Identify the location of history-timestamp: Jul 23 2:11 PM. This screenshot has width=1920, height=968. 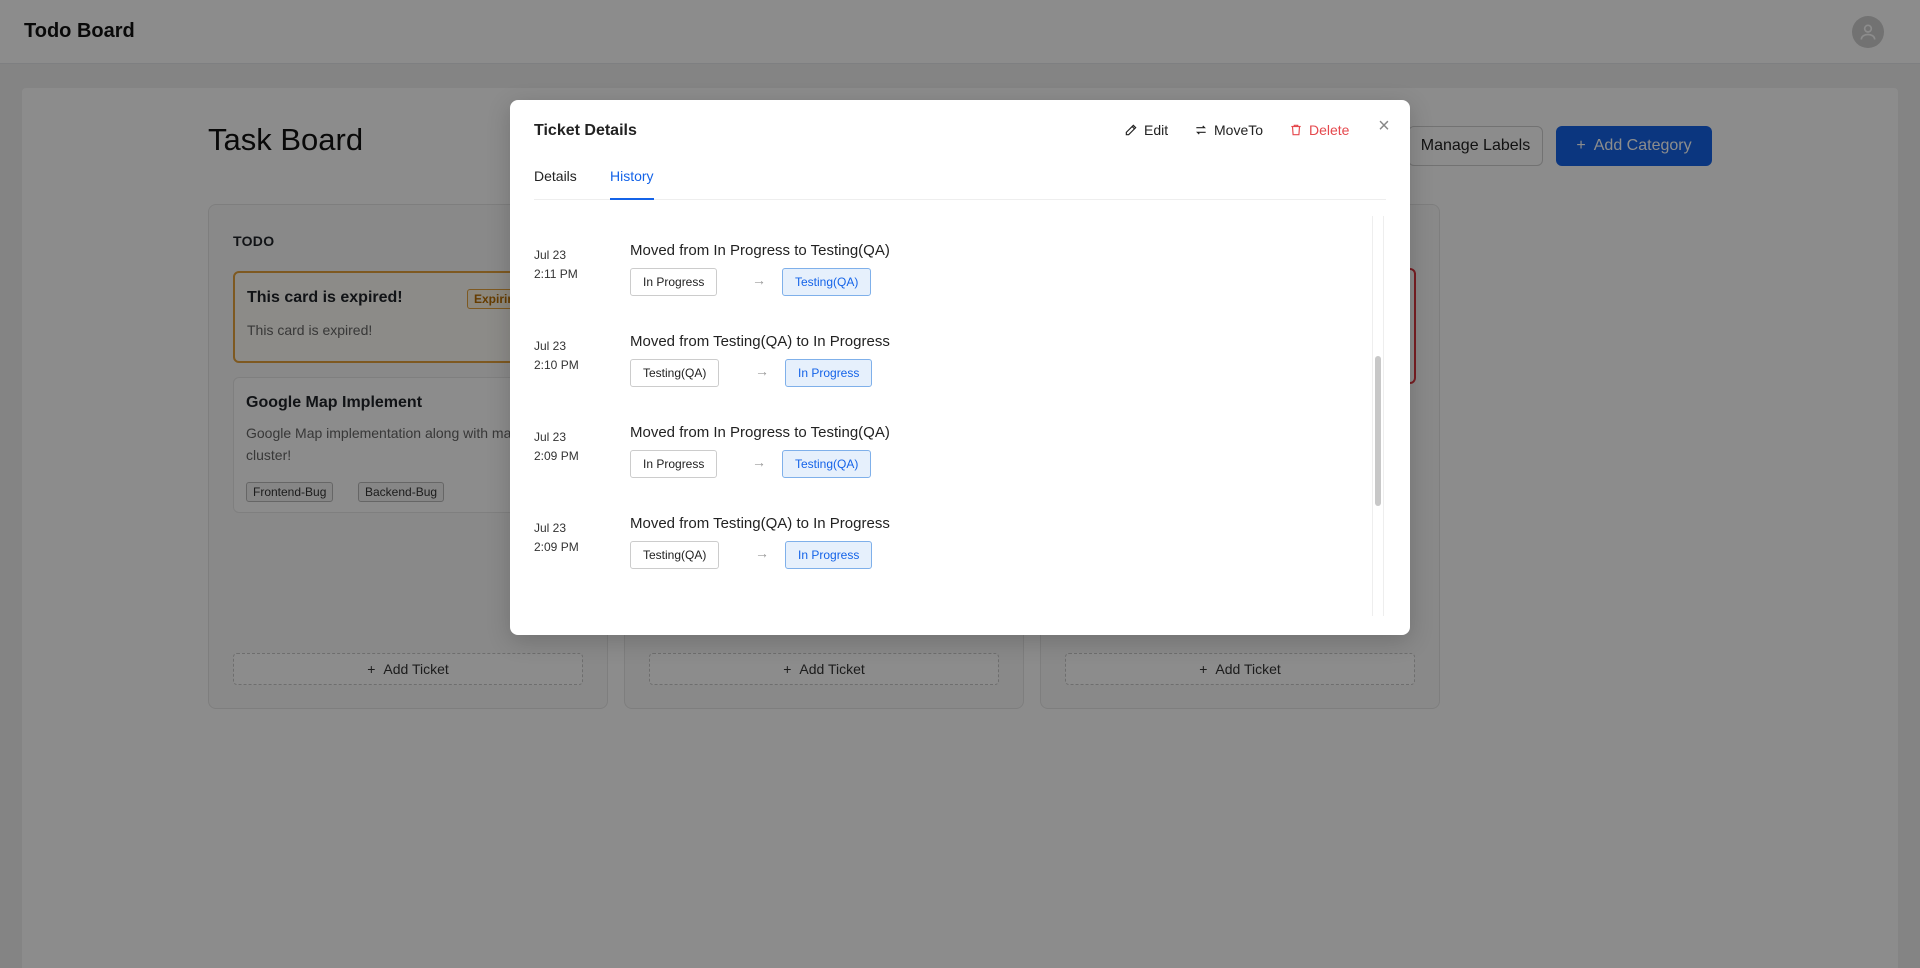
(556, 265).